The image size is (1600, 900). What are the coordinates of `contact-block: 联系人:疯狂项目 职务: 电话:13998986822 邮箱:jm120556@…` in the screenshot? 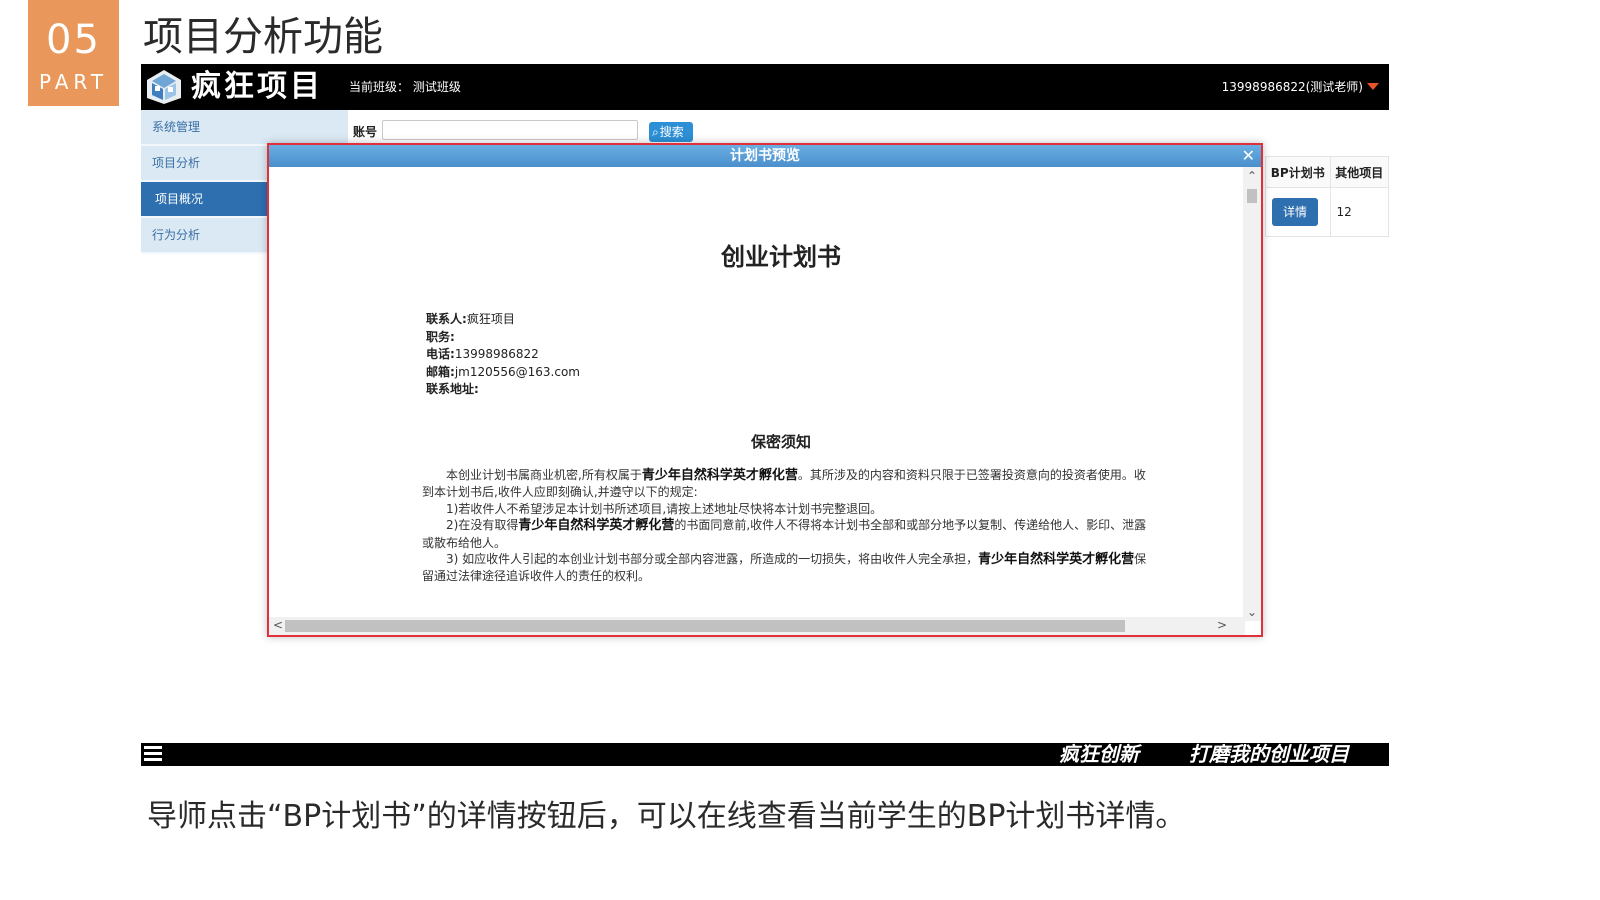 It's located at (503, 355).